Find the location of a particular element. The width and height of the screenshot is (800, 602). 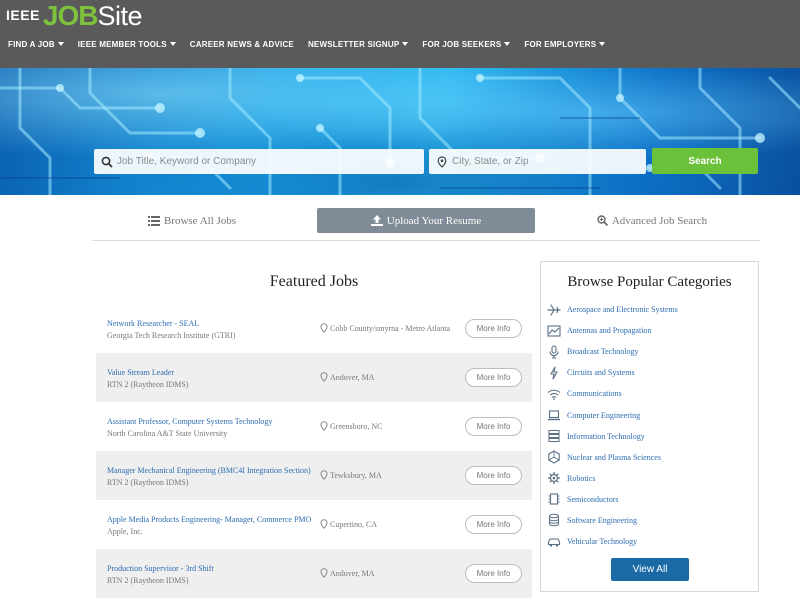

category-label: Robotics is located at coordinates (581, 478).